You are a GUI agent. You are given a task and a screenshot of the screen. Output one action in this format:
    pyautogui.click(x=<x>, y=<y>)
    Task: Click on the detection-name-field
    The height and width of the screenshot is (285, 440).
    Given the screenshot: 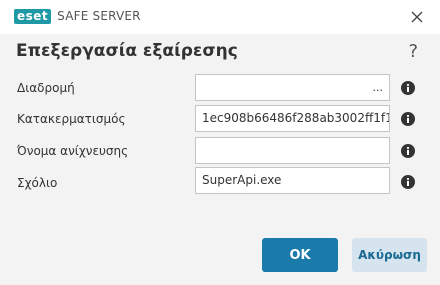 What is the action you would take?
    pyautogui.click(x=292, y=150)
    